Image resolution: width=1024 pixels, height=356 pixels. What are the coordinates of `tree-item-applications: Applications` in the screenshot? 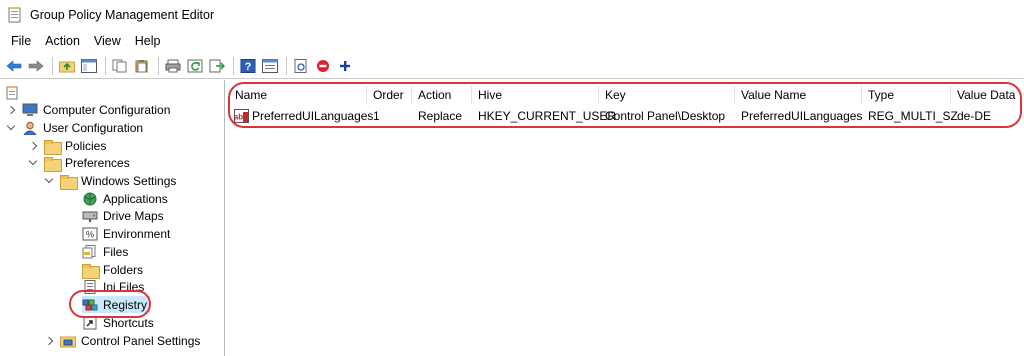 It's located at (125, 198).